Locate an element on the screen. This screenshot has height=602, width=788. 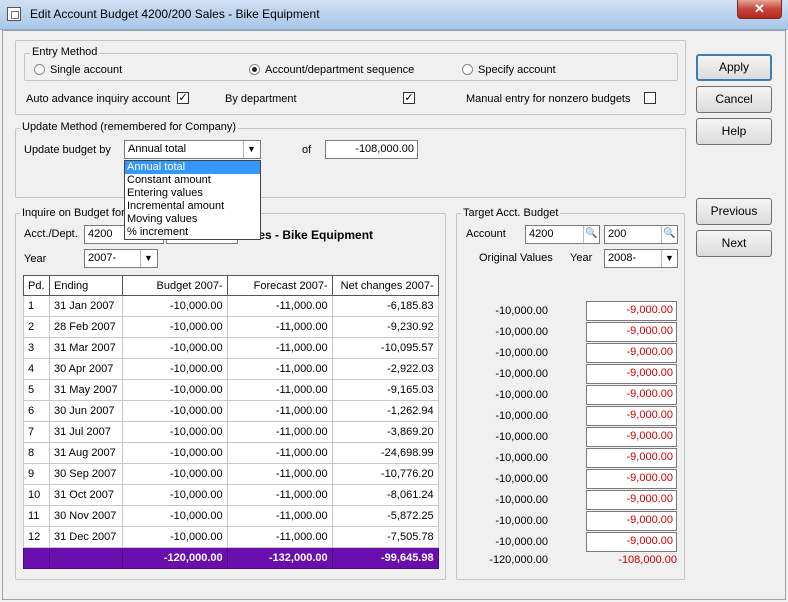
net-change-cell: -7,505.78 is located at coordinates (385, 537).